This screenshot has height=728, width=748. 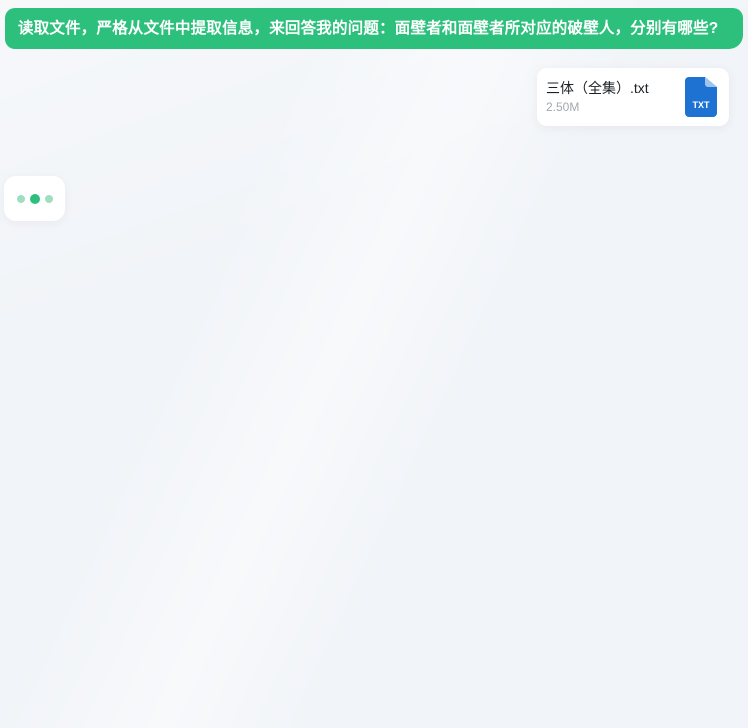 I want to click on txt-file-icon-body, so click(x=701, y=97).